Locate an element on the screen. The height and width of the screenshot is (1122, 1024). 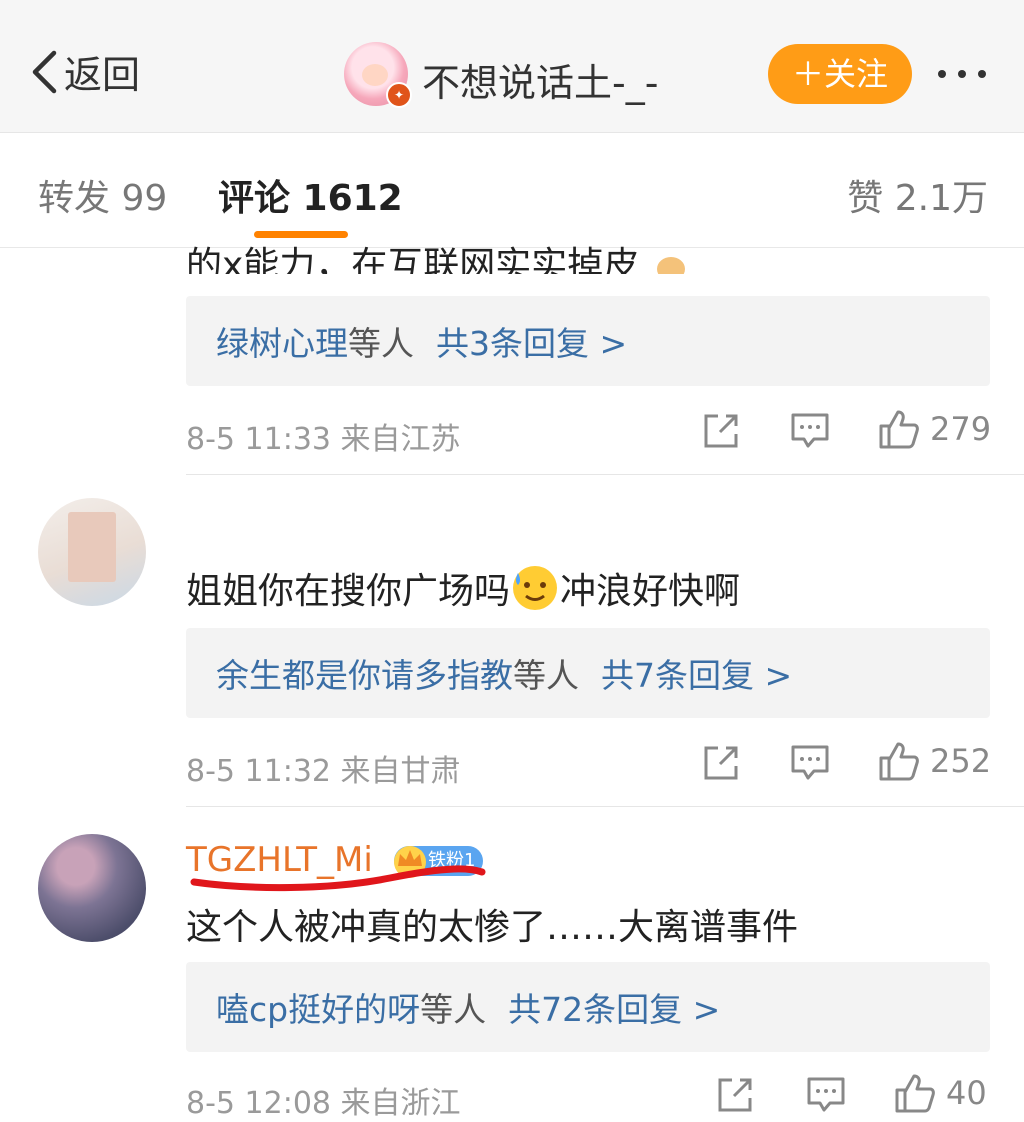
active-tab-indicator is located at coordinates (301, 234).